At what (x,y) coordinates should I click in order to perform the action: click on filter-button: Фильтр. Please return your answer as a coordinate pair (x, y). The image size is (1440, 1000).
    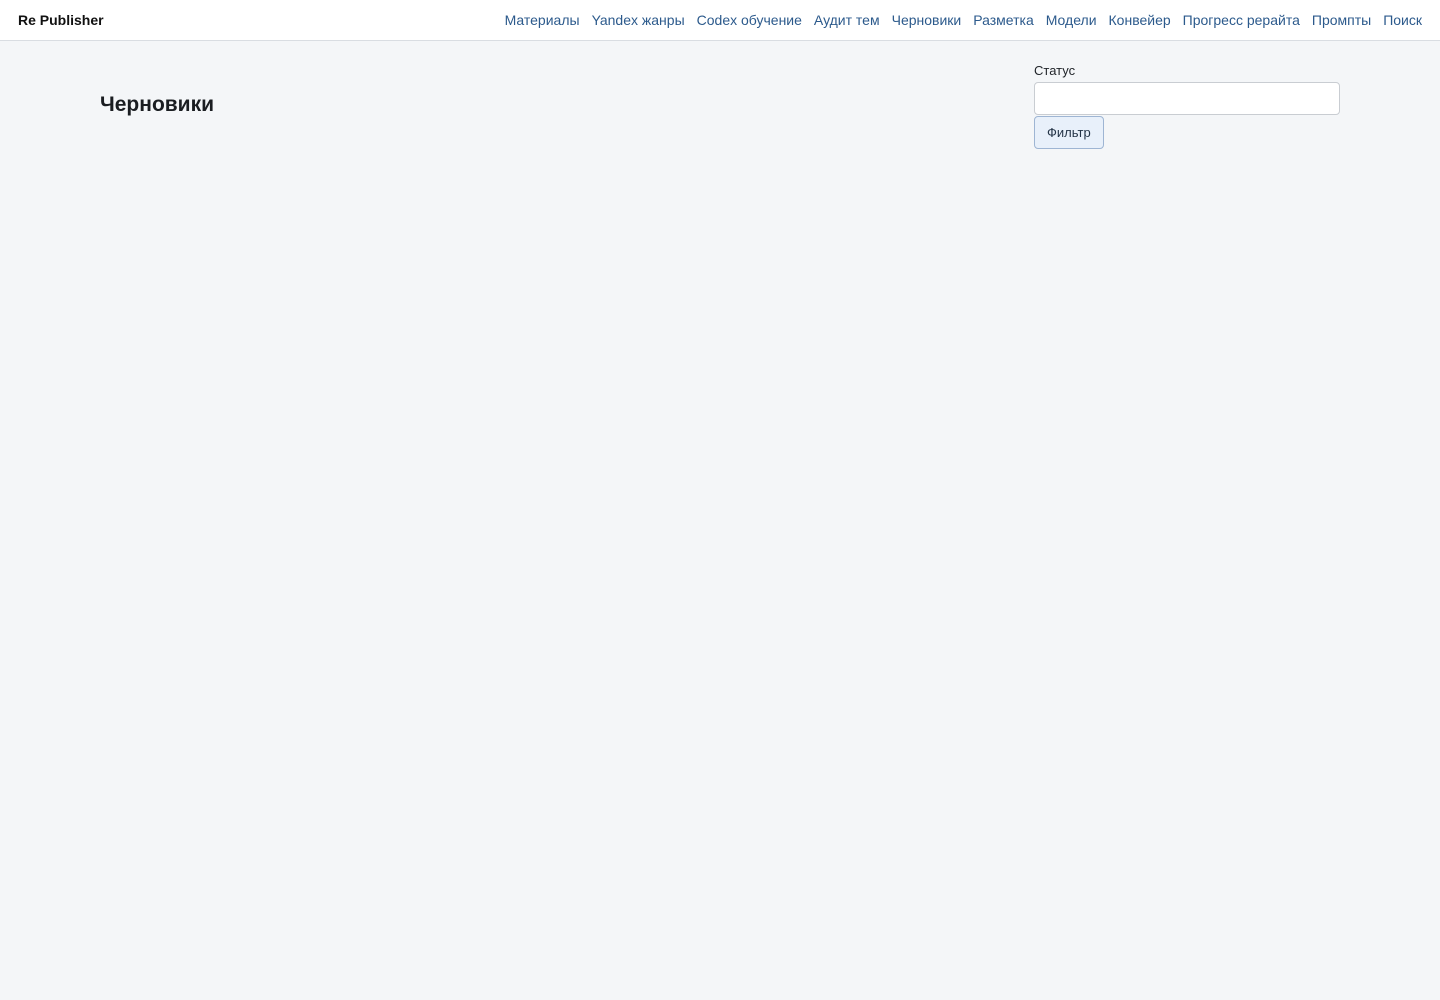
    Looking at the image, I should click on (1069, 132).